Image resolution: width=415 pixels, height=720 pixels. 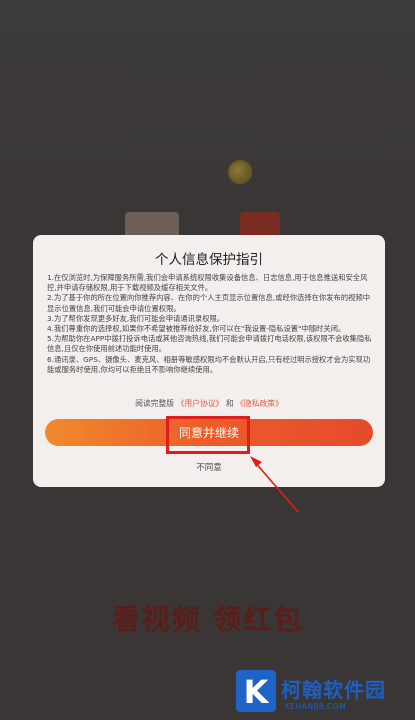 I want to click on consent-prefix: 阅读完整版, so click(x=155, y=403).